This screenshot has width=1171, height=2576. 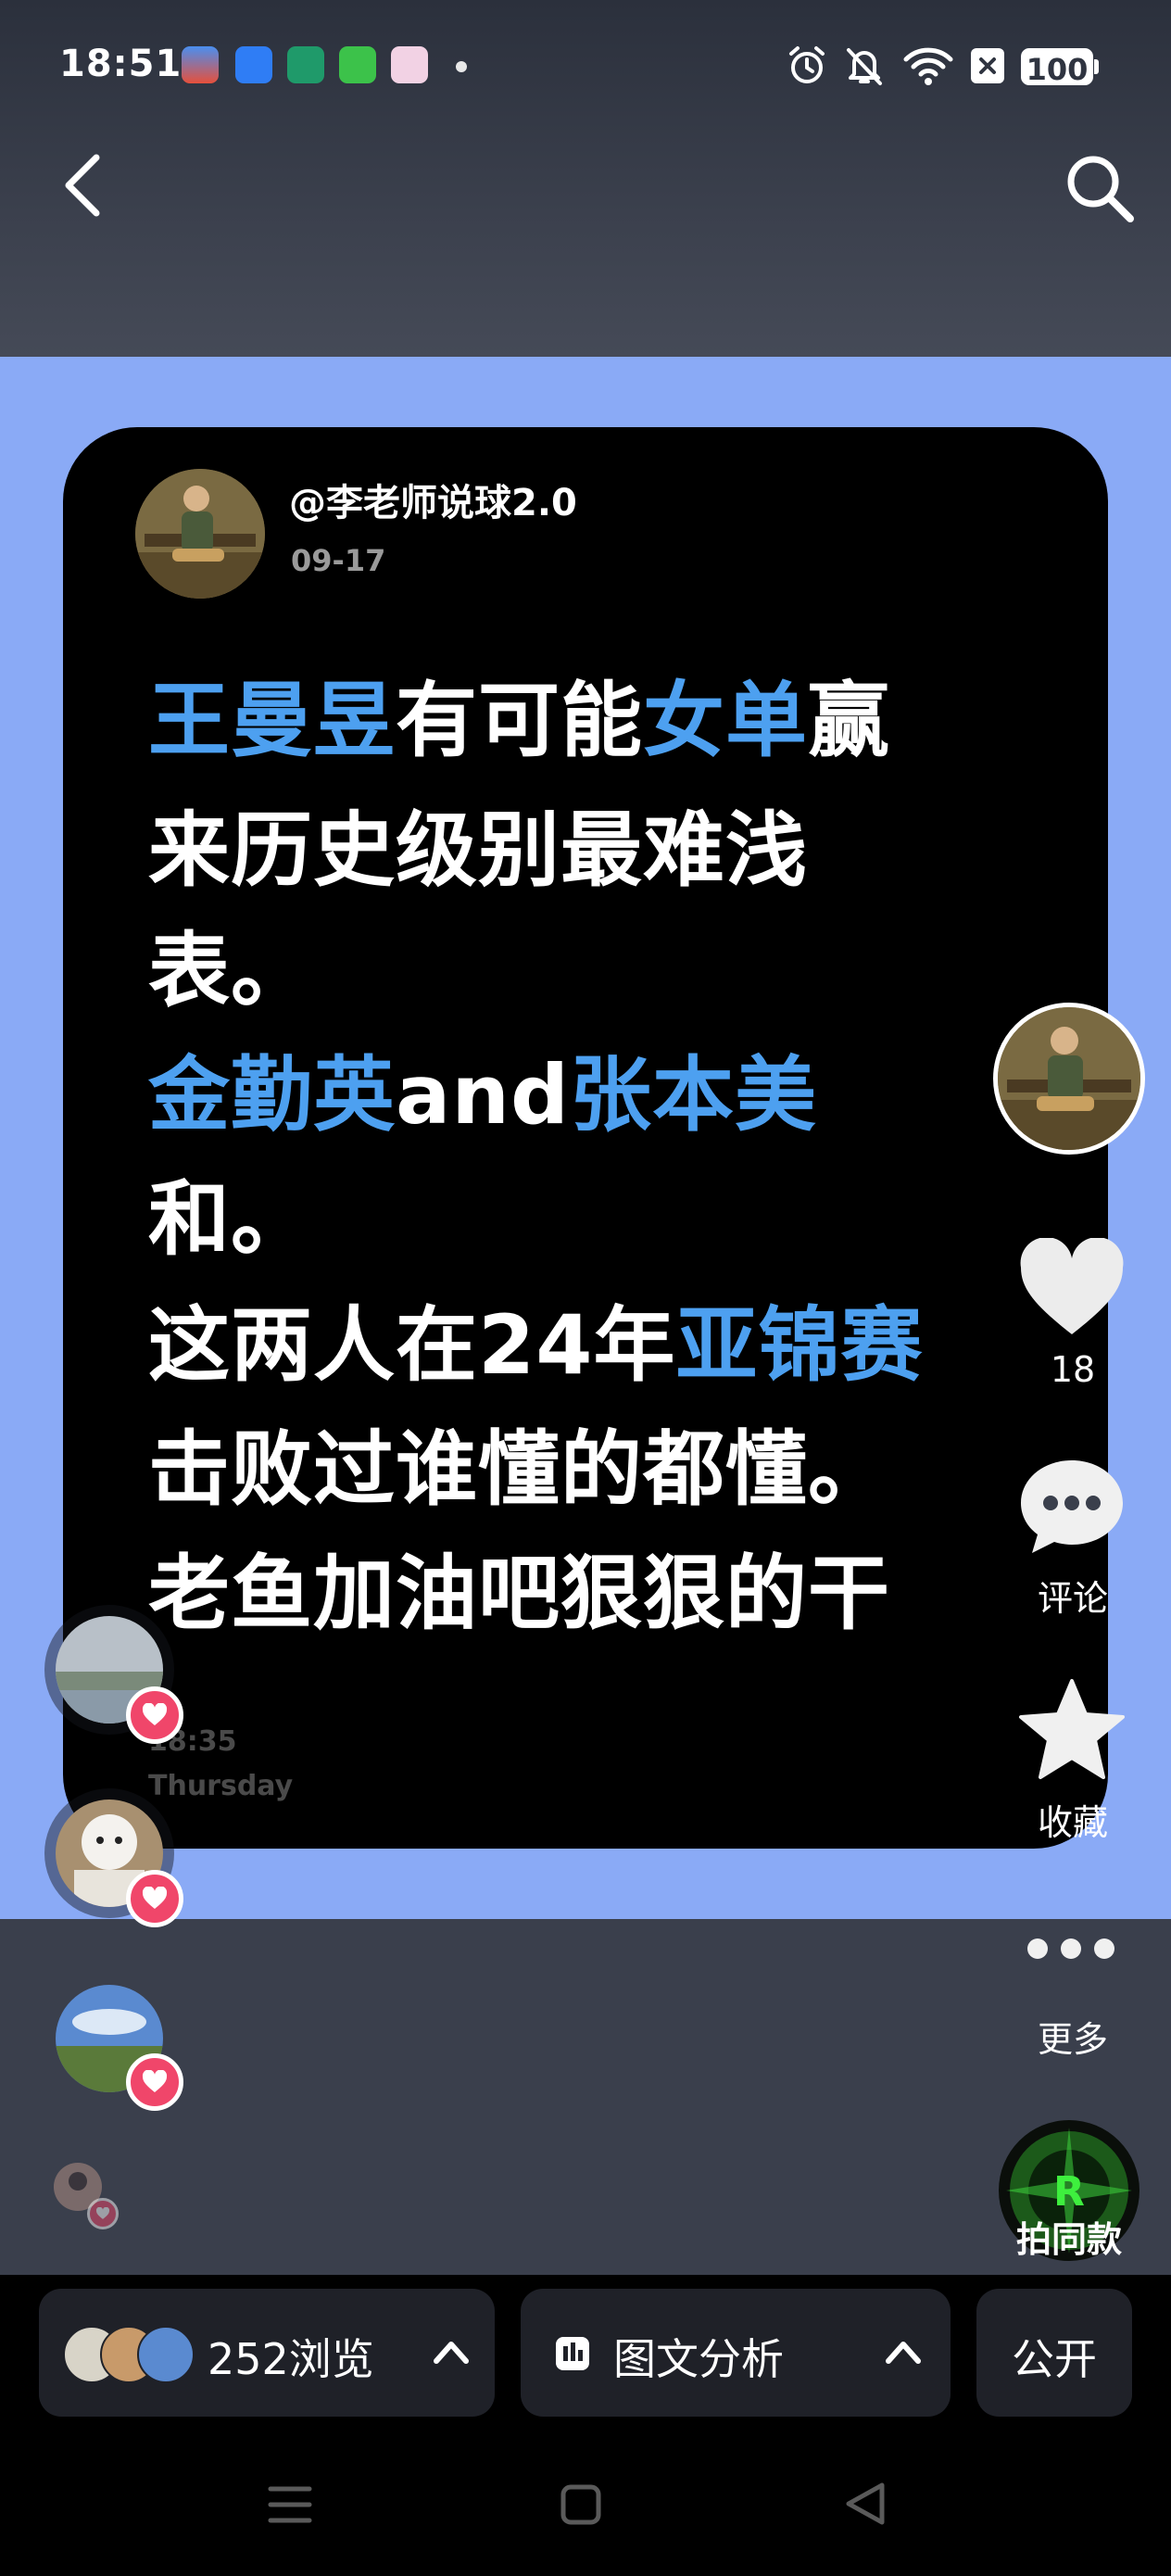 I want to click on like-button, so click(x=1072, y=1289).